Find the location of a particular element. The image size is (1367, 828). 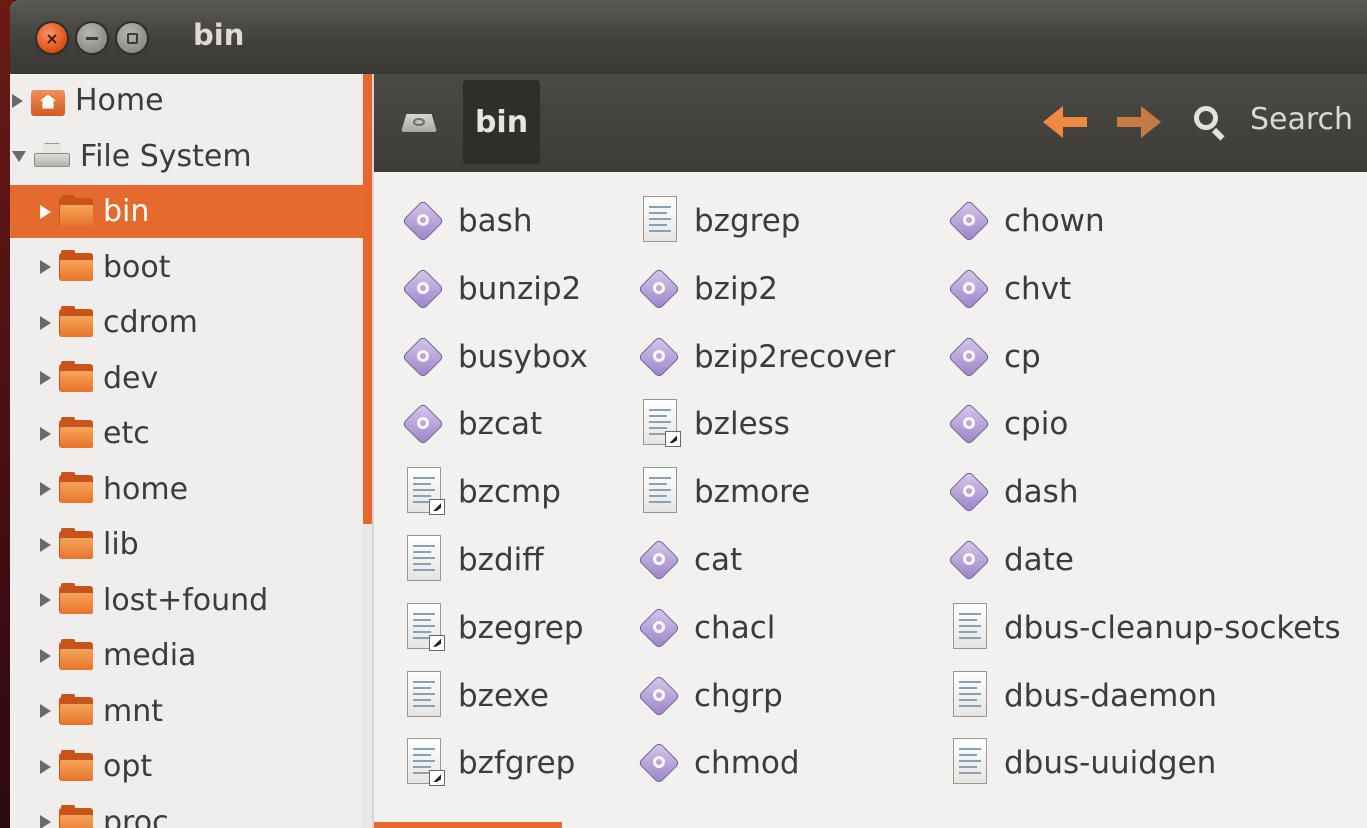

file-item-bash: bash is located at coordinates (466, 221).